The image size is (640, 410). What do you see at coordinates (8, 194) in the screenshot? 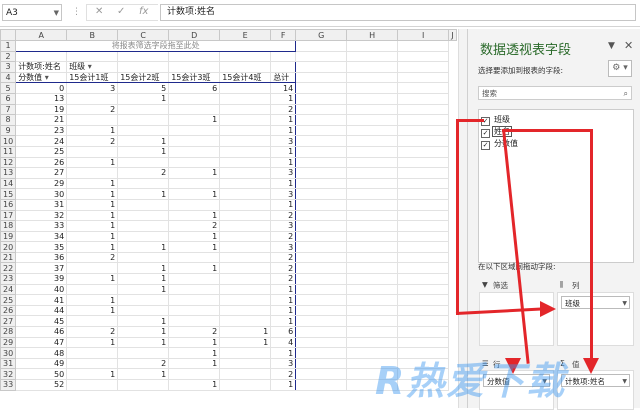
I see `row-header: 15` at bounding box center [8, 194].